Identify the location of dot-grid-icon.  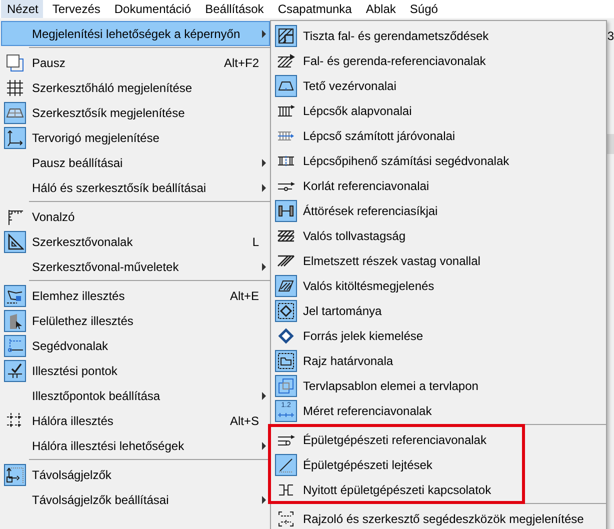
(15, 421).